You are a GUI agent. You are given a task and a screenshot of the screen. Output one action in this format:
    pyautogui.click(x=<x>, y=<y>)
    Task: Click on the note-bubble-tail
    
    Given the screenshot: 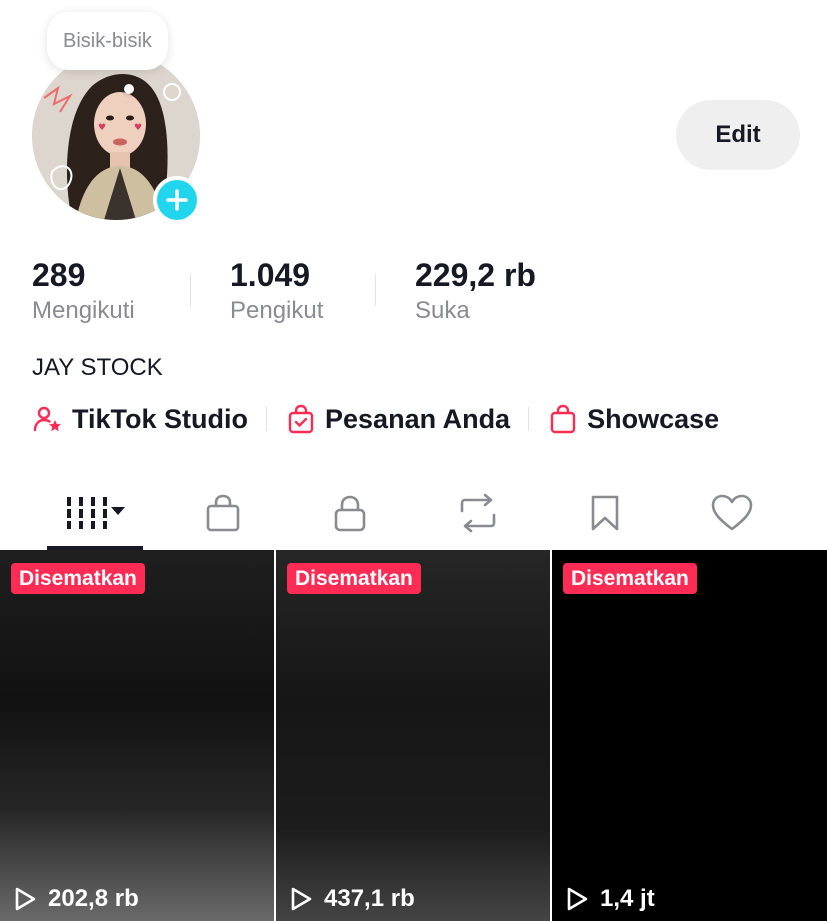 What is the action you would take?
    pyautogui.click(x=129, y=89)
    